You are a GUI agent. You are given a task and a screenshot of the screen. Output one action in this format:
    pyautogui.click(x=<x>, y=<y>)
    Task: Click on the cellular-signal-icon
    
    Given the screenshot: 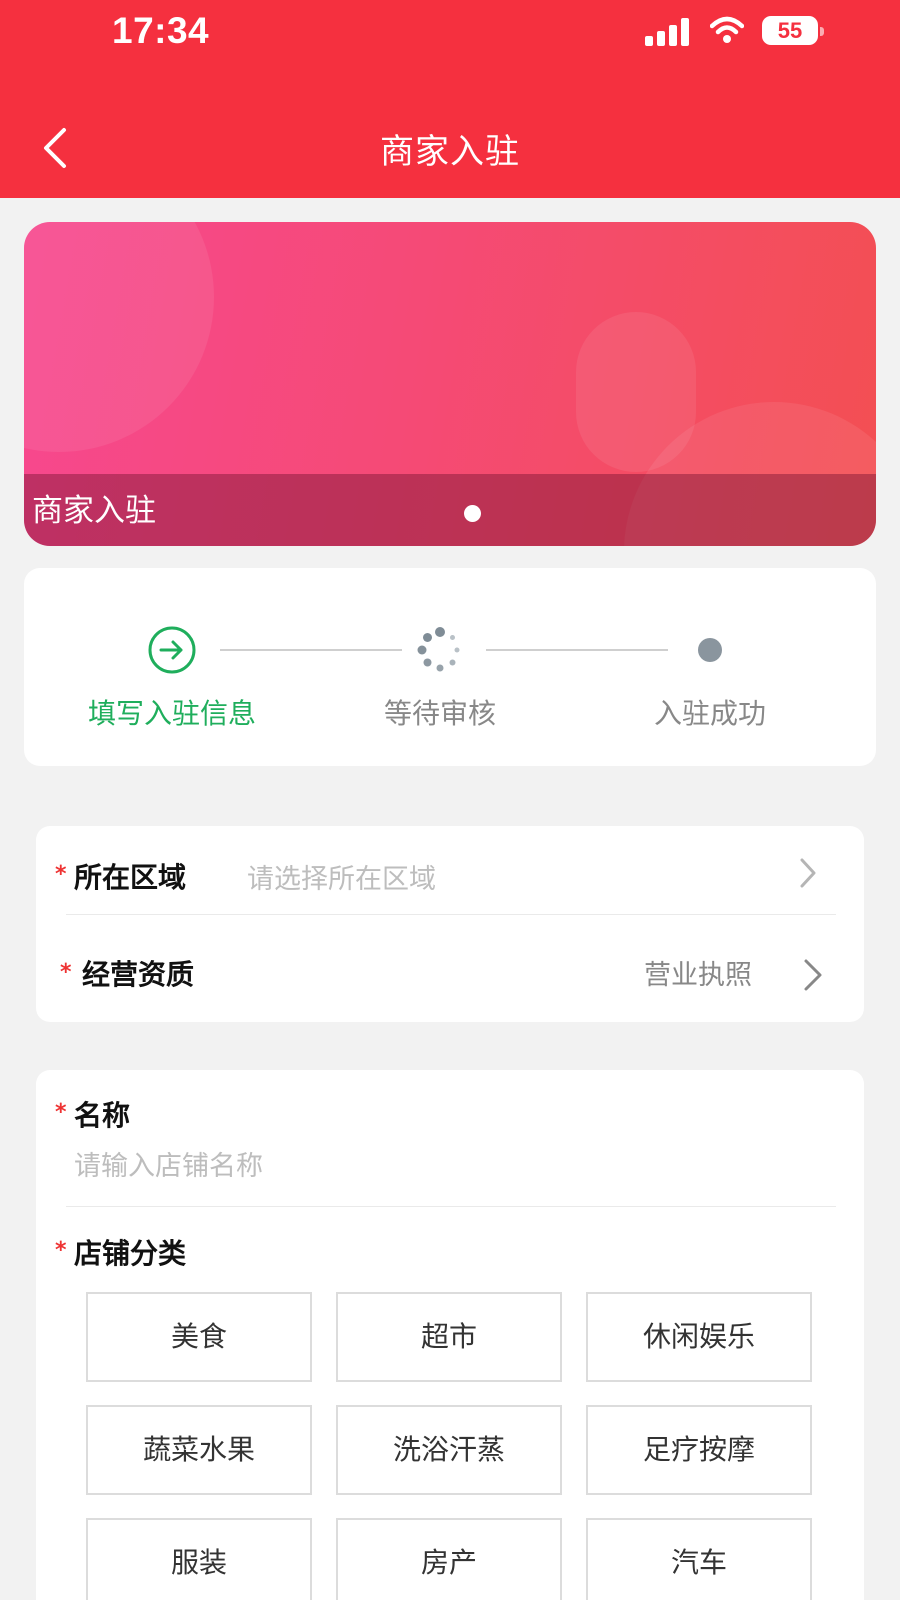 What is the action you would take?
    pyautogui.click(x=668, y=32)
    